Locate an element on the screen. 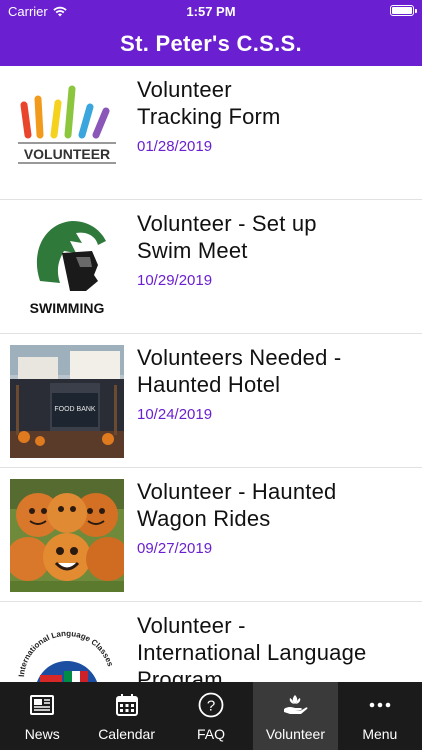 This screenshot has height=750, width=422. international-language-thumbnail: International Language Classes is located at coordinates (67, 647).